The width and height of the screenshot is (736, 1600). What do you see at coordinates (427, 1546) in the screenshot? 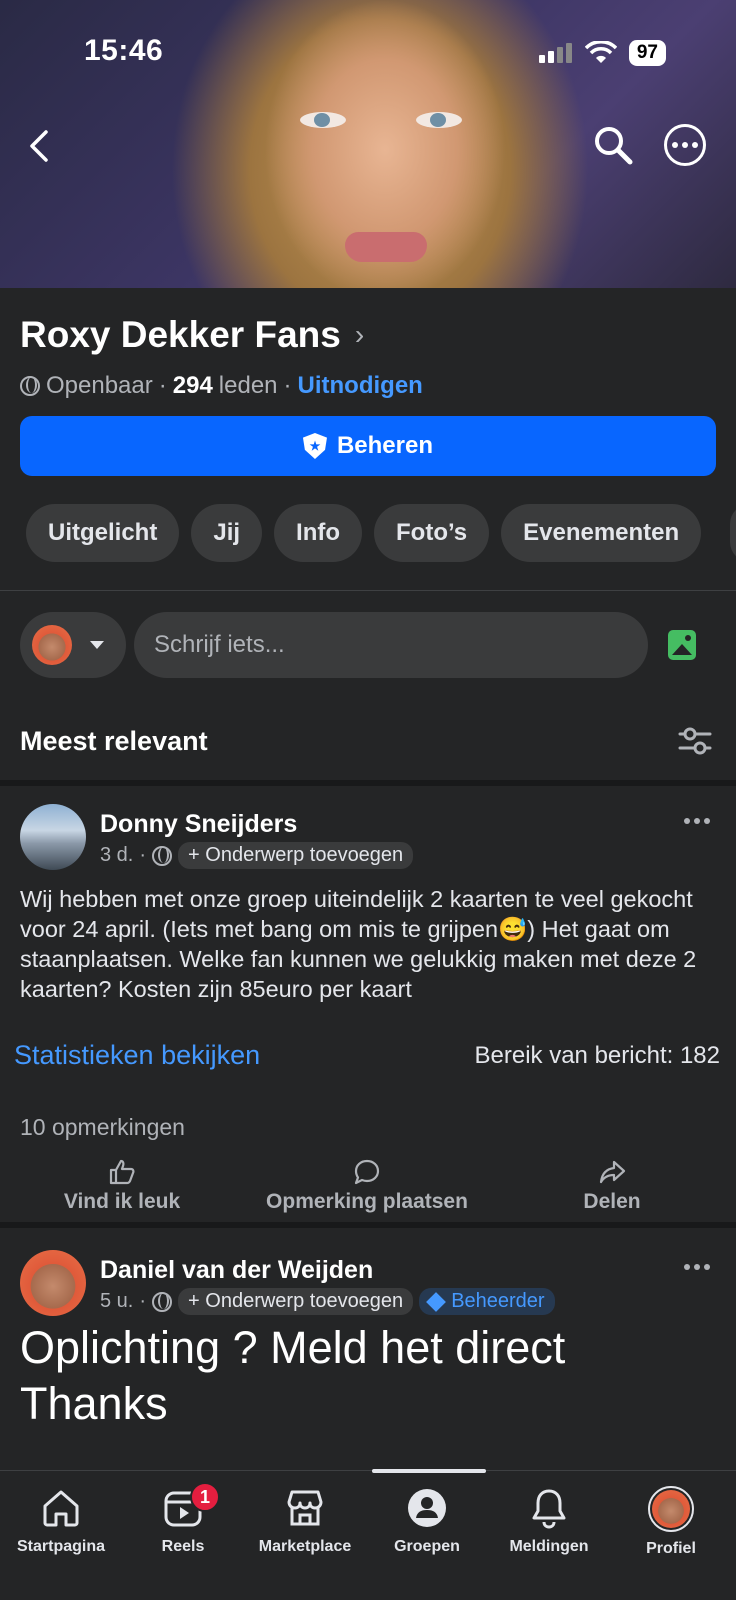
I see `nav-groups-label: Groepen` at bounding box center [427, 1546].